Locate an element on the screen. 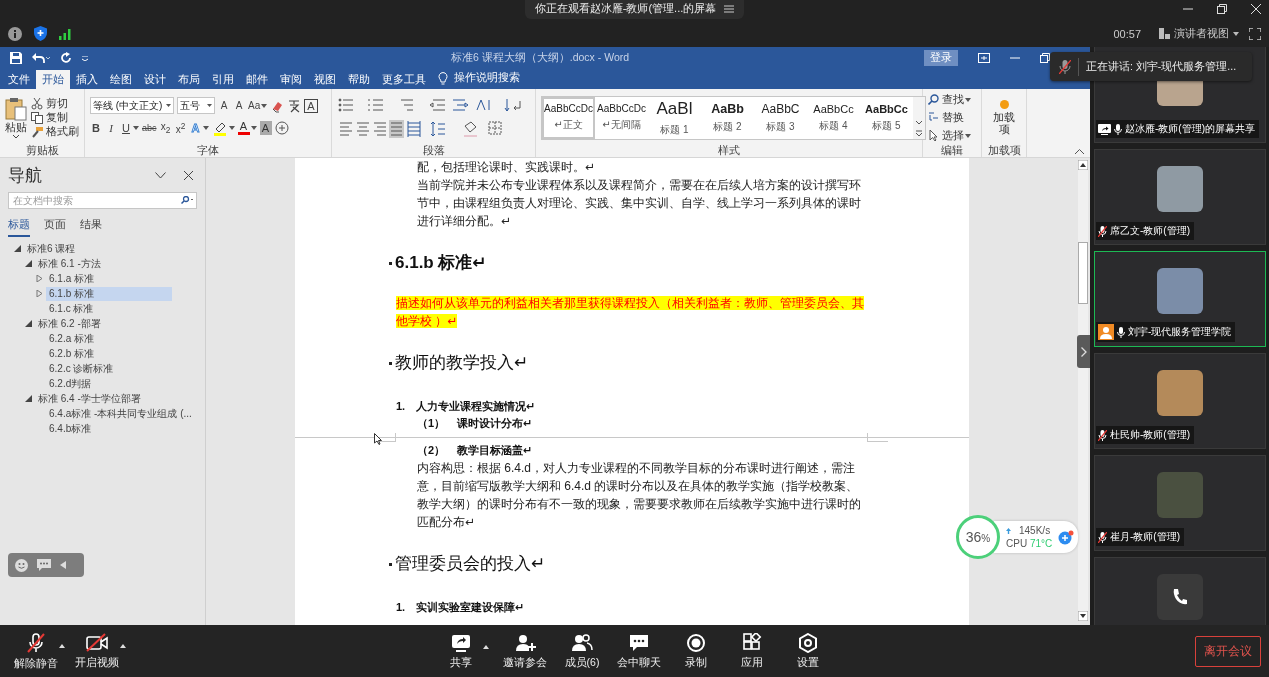 This screenshot has height=677, width=1269. heading-item: 标准6 课程 is located at coordinates (51, 248).